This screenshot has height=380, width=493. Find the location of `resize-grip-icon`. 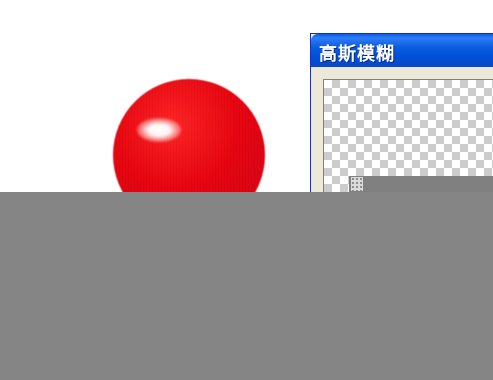

resize-grip-icon is located at coordinates (357, 184).